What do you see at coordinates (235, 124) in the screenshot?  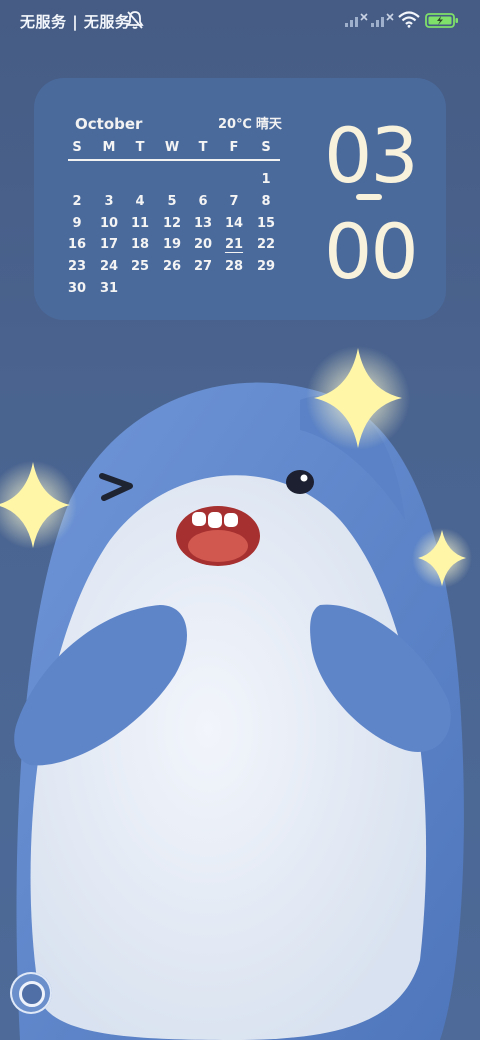 I see `temperature: 20℃` at bounding box center [235, 124].